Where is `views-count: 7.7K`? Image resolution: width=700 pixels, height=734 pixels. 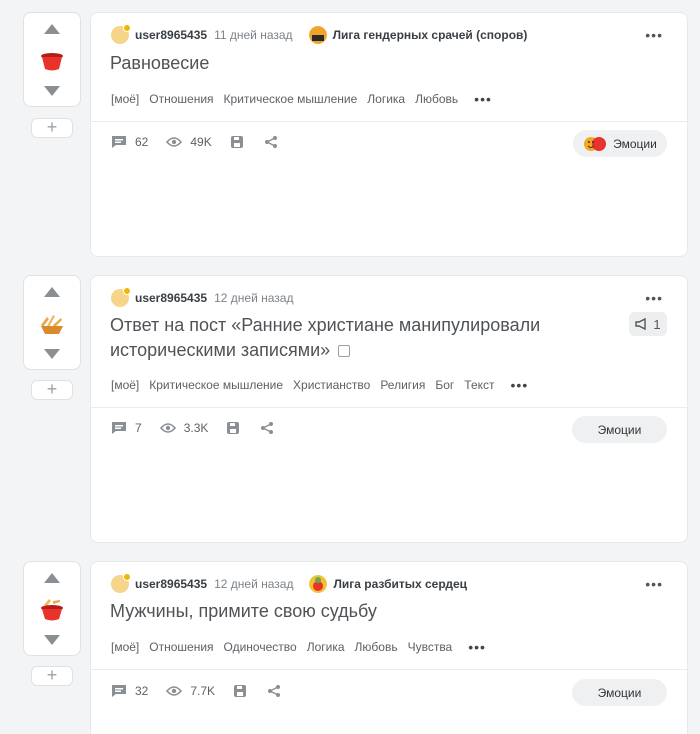
views-count: 7.7K is located at coordinates (203, 691).